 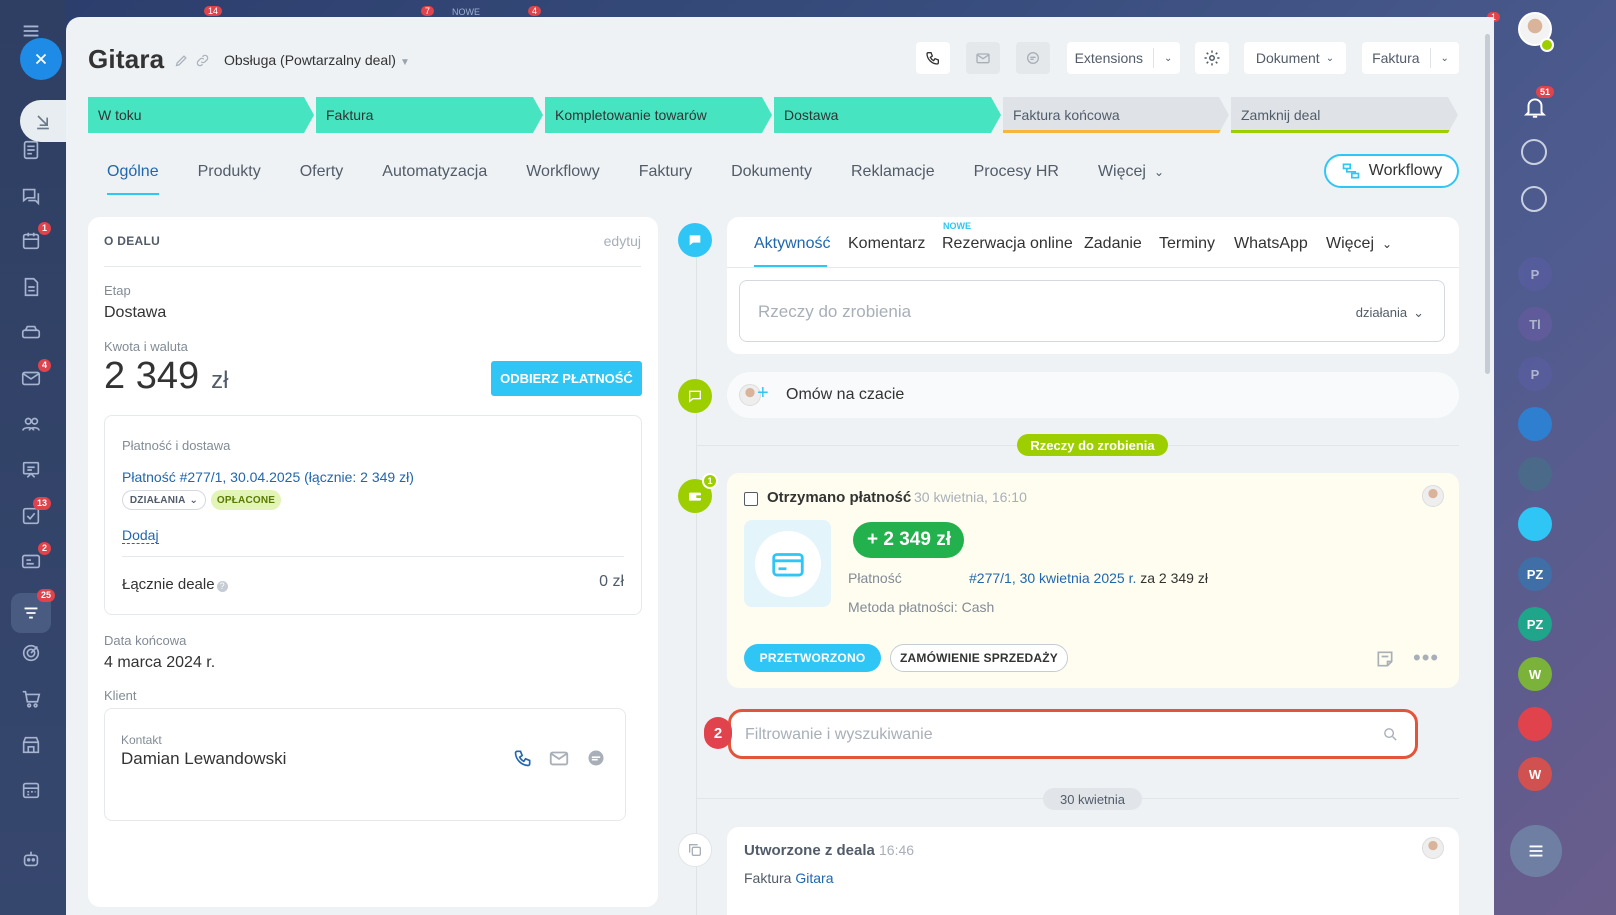 I want to click on link-icon, so click(x=202, y=60).